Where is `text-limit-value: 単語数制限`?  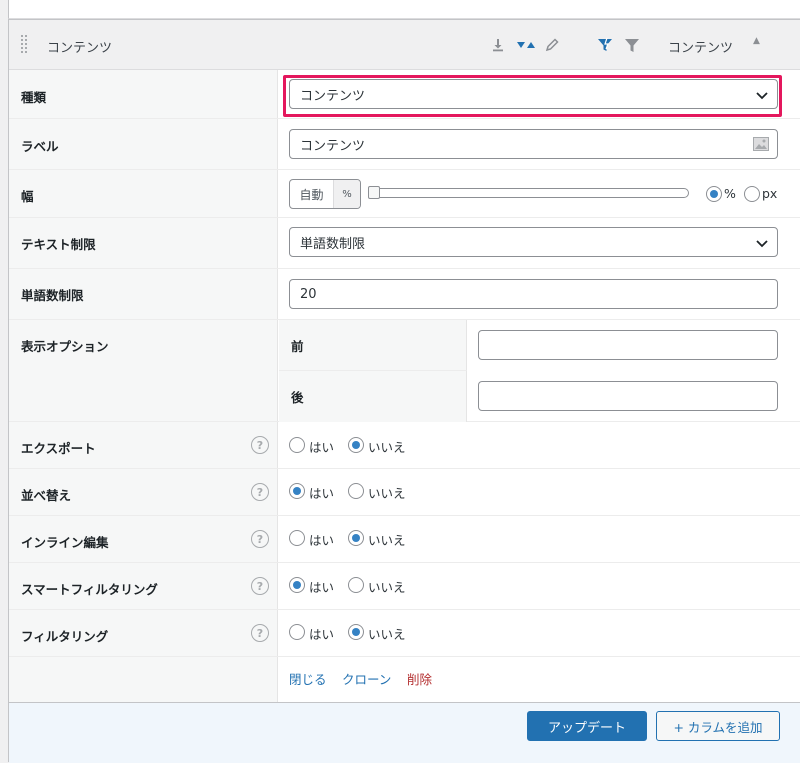 text-limit-value: 単語数制限 is located at coordinates (333, 244).